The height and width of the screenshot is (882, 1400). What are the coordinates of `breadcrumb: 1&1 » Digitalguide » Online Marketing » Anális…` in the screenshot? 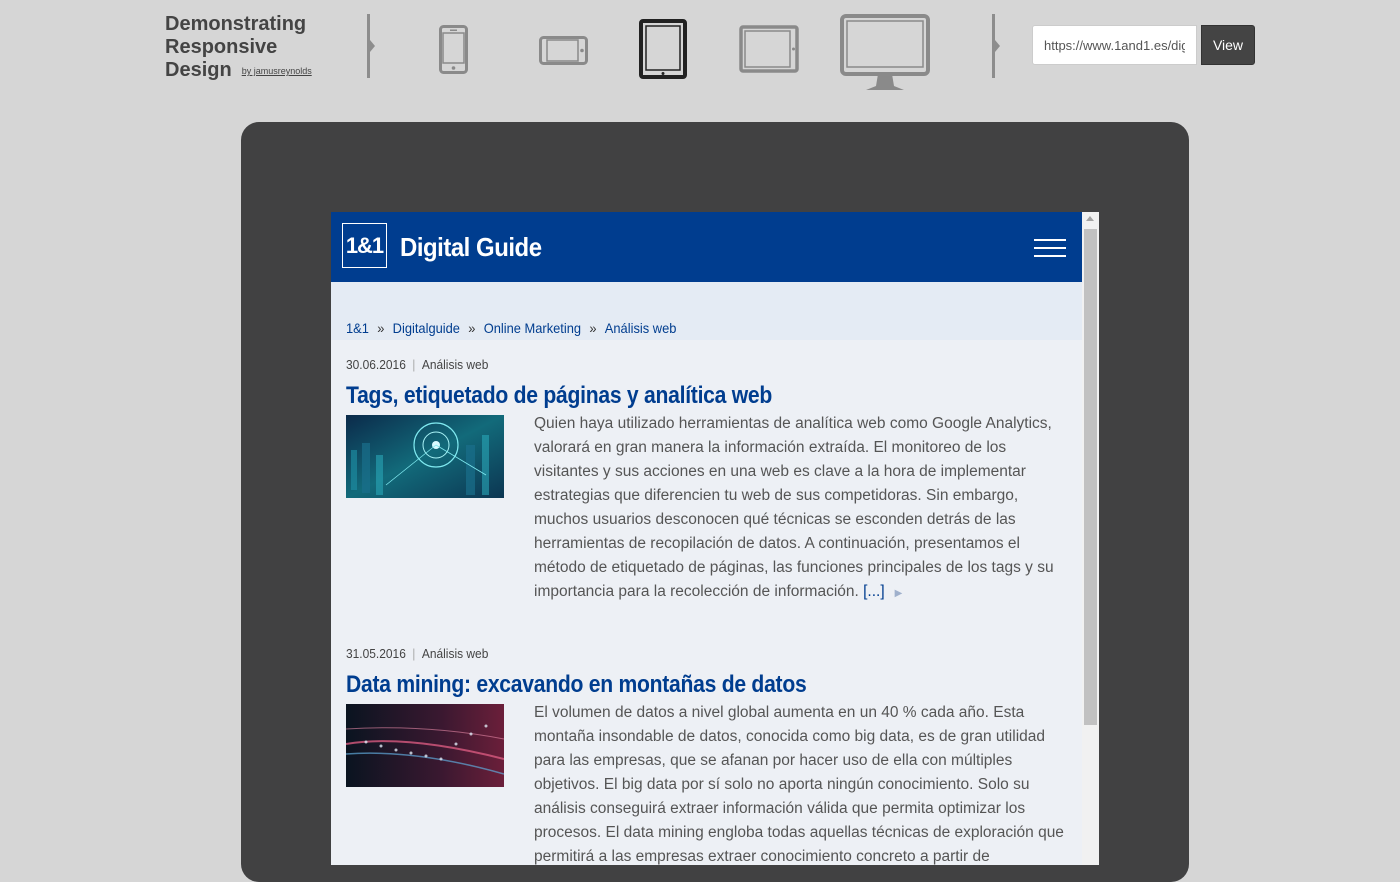 It's located at (511, 328).